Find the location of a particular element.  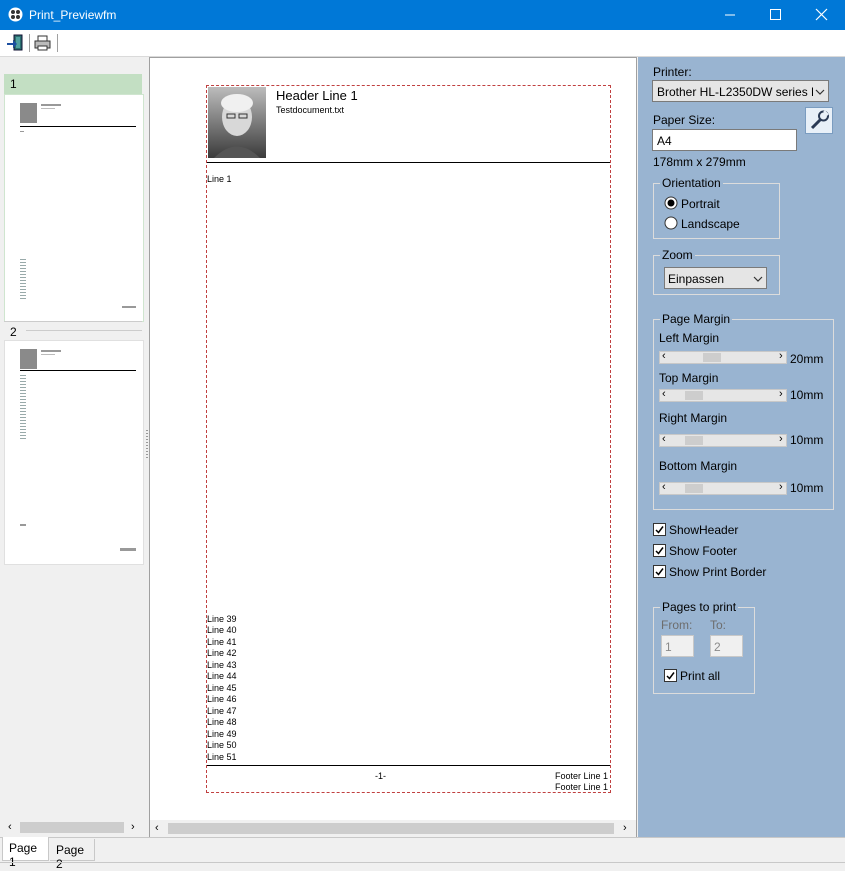

body-line: Line 43 is located at coordinates (222, 665).